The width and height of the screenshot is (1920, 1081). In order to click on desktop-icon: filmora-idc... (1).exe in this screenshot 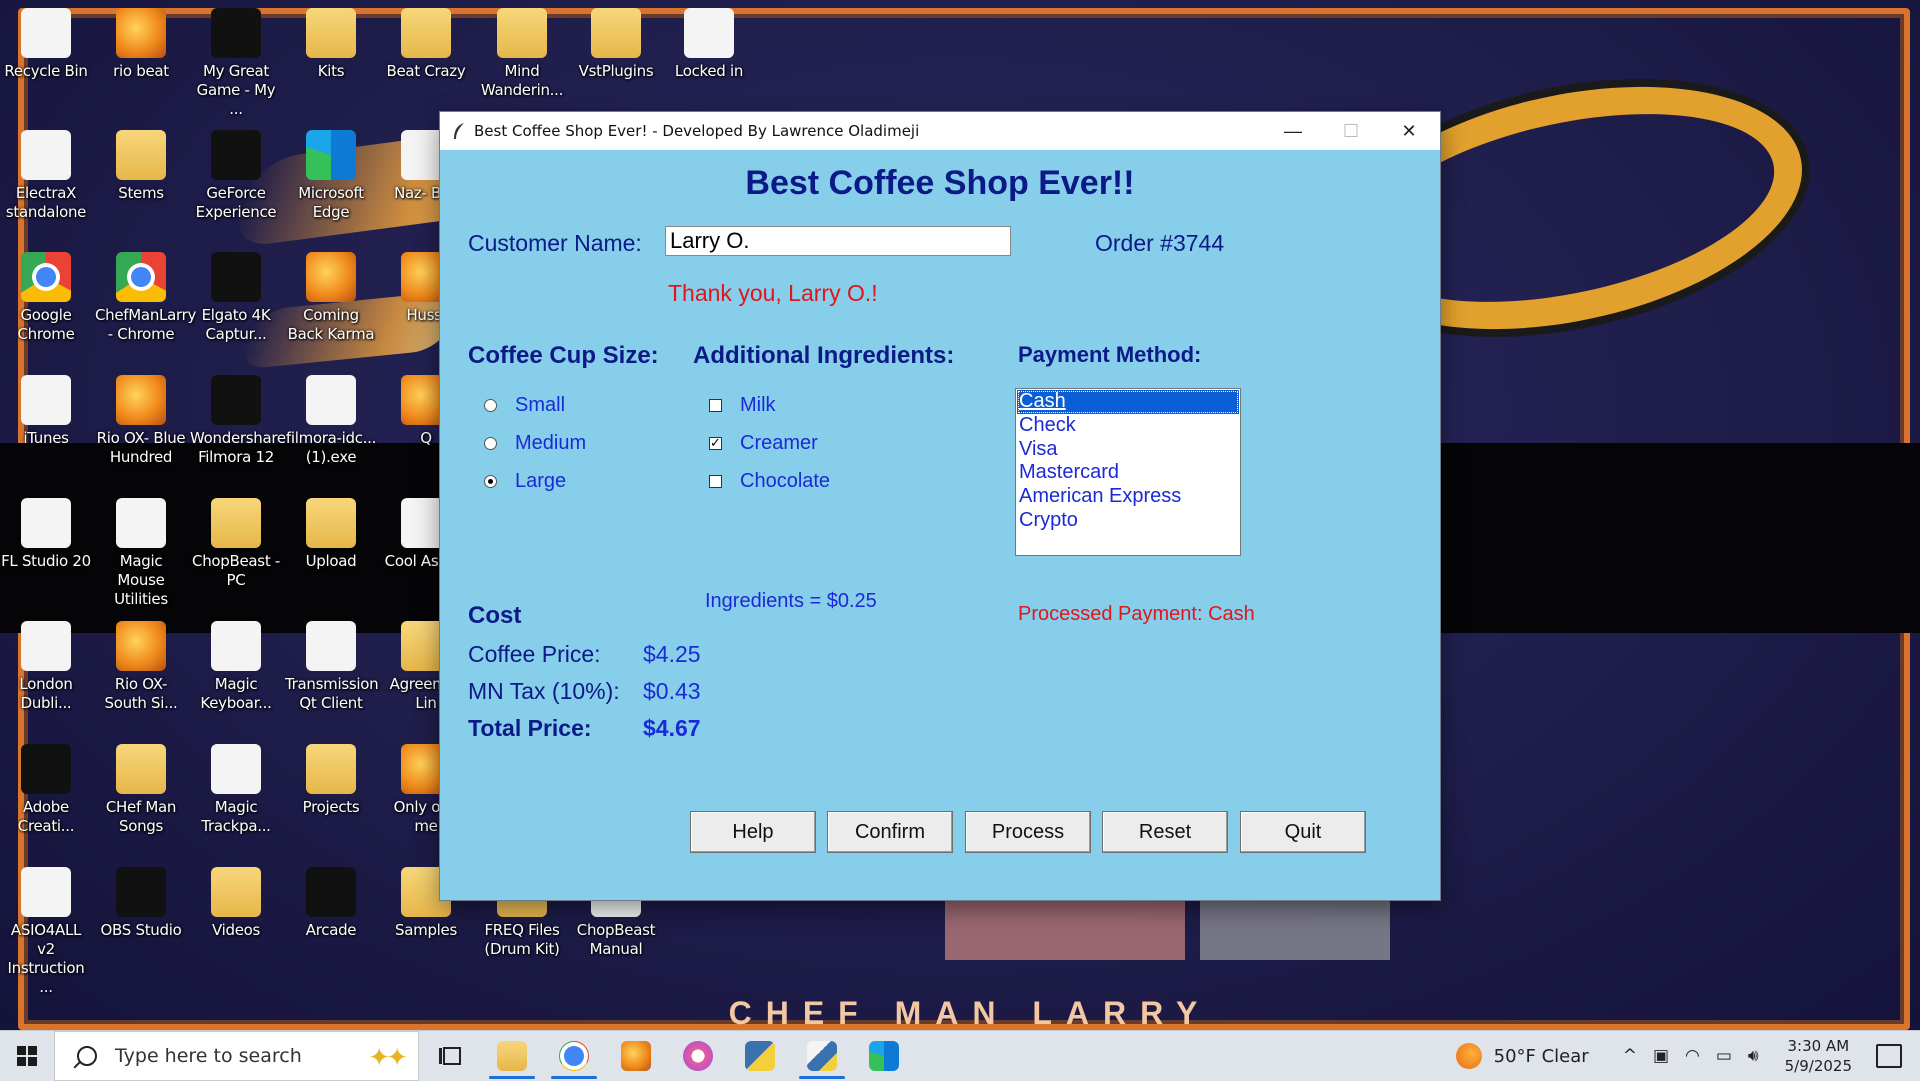, I will do `click(331, 421)`.